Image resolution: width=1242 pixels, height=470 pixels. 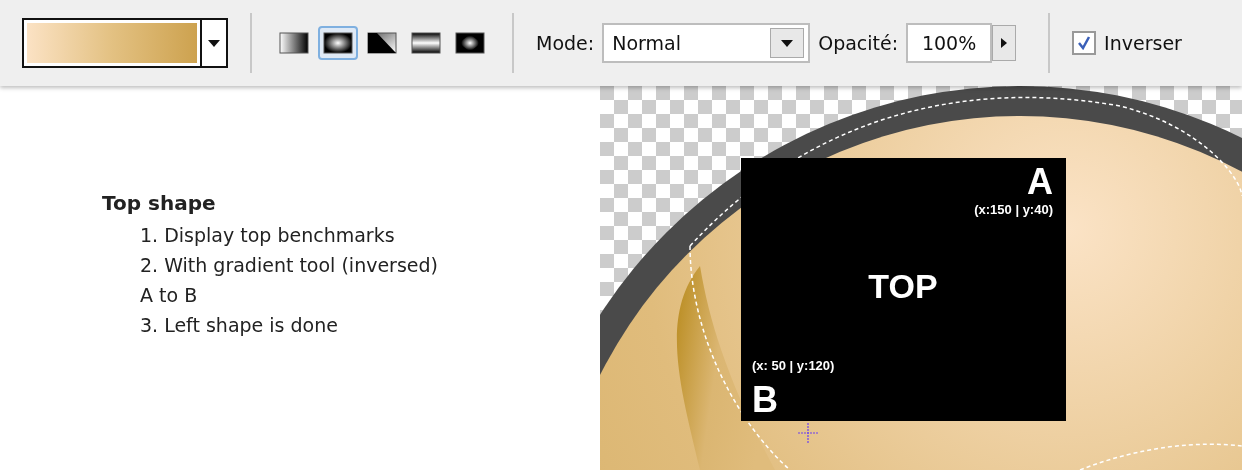 I want to click on gradient-picker, so click(x=125, y=43).